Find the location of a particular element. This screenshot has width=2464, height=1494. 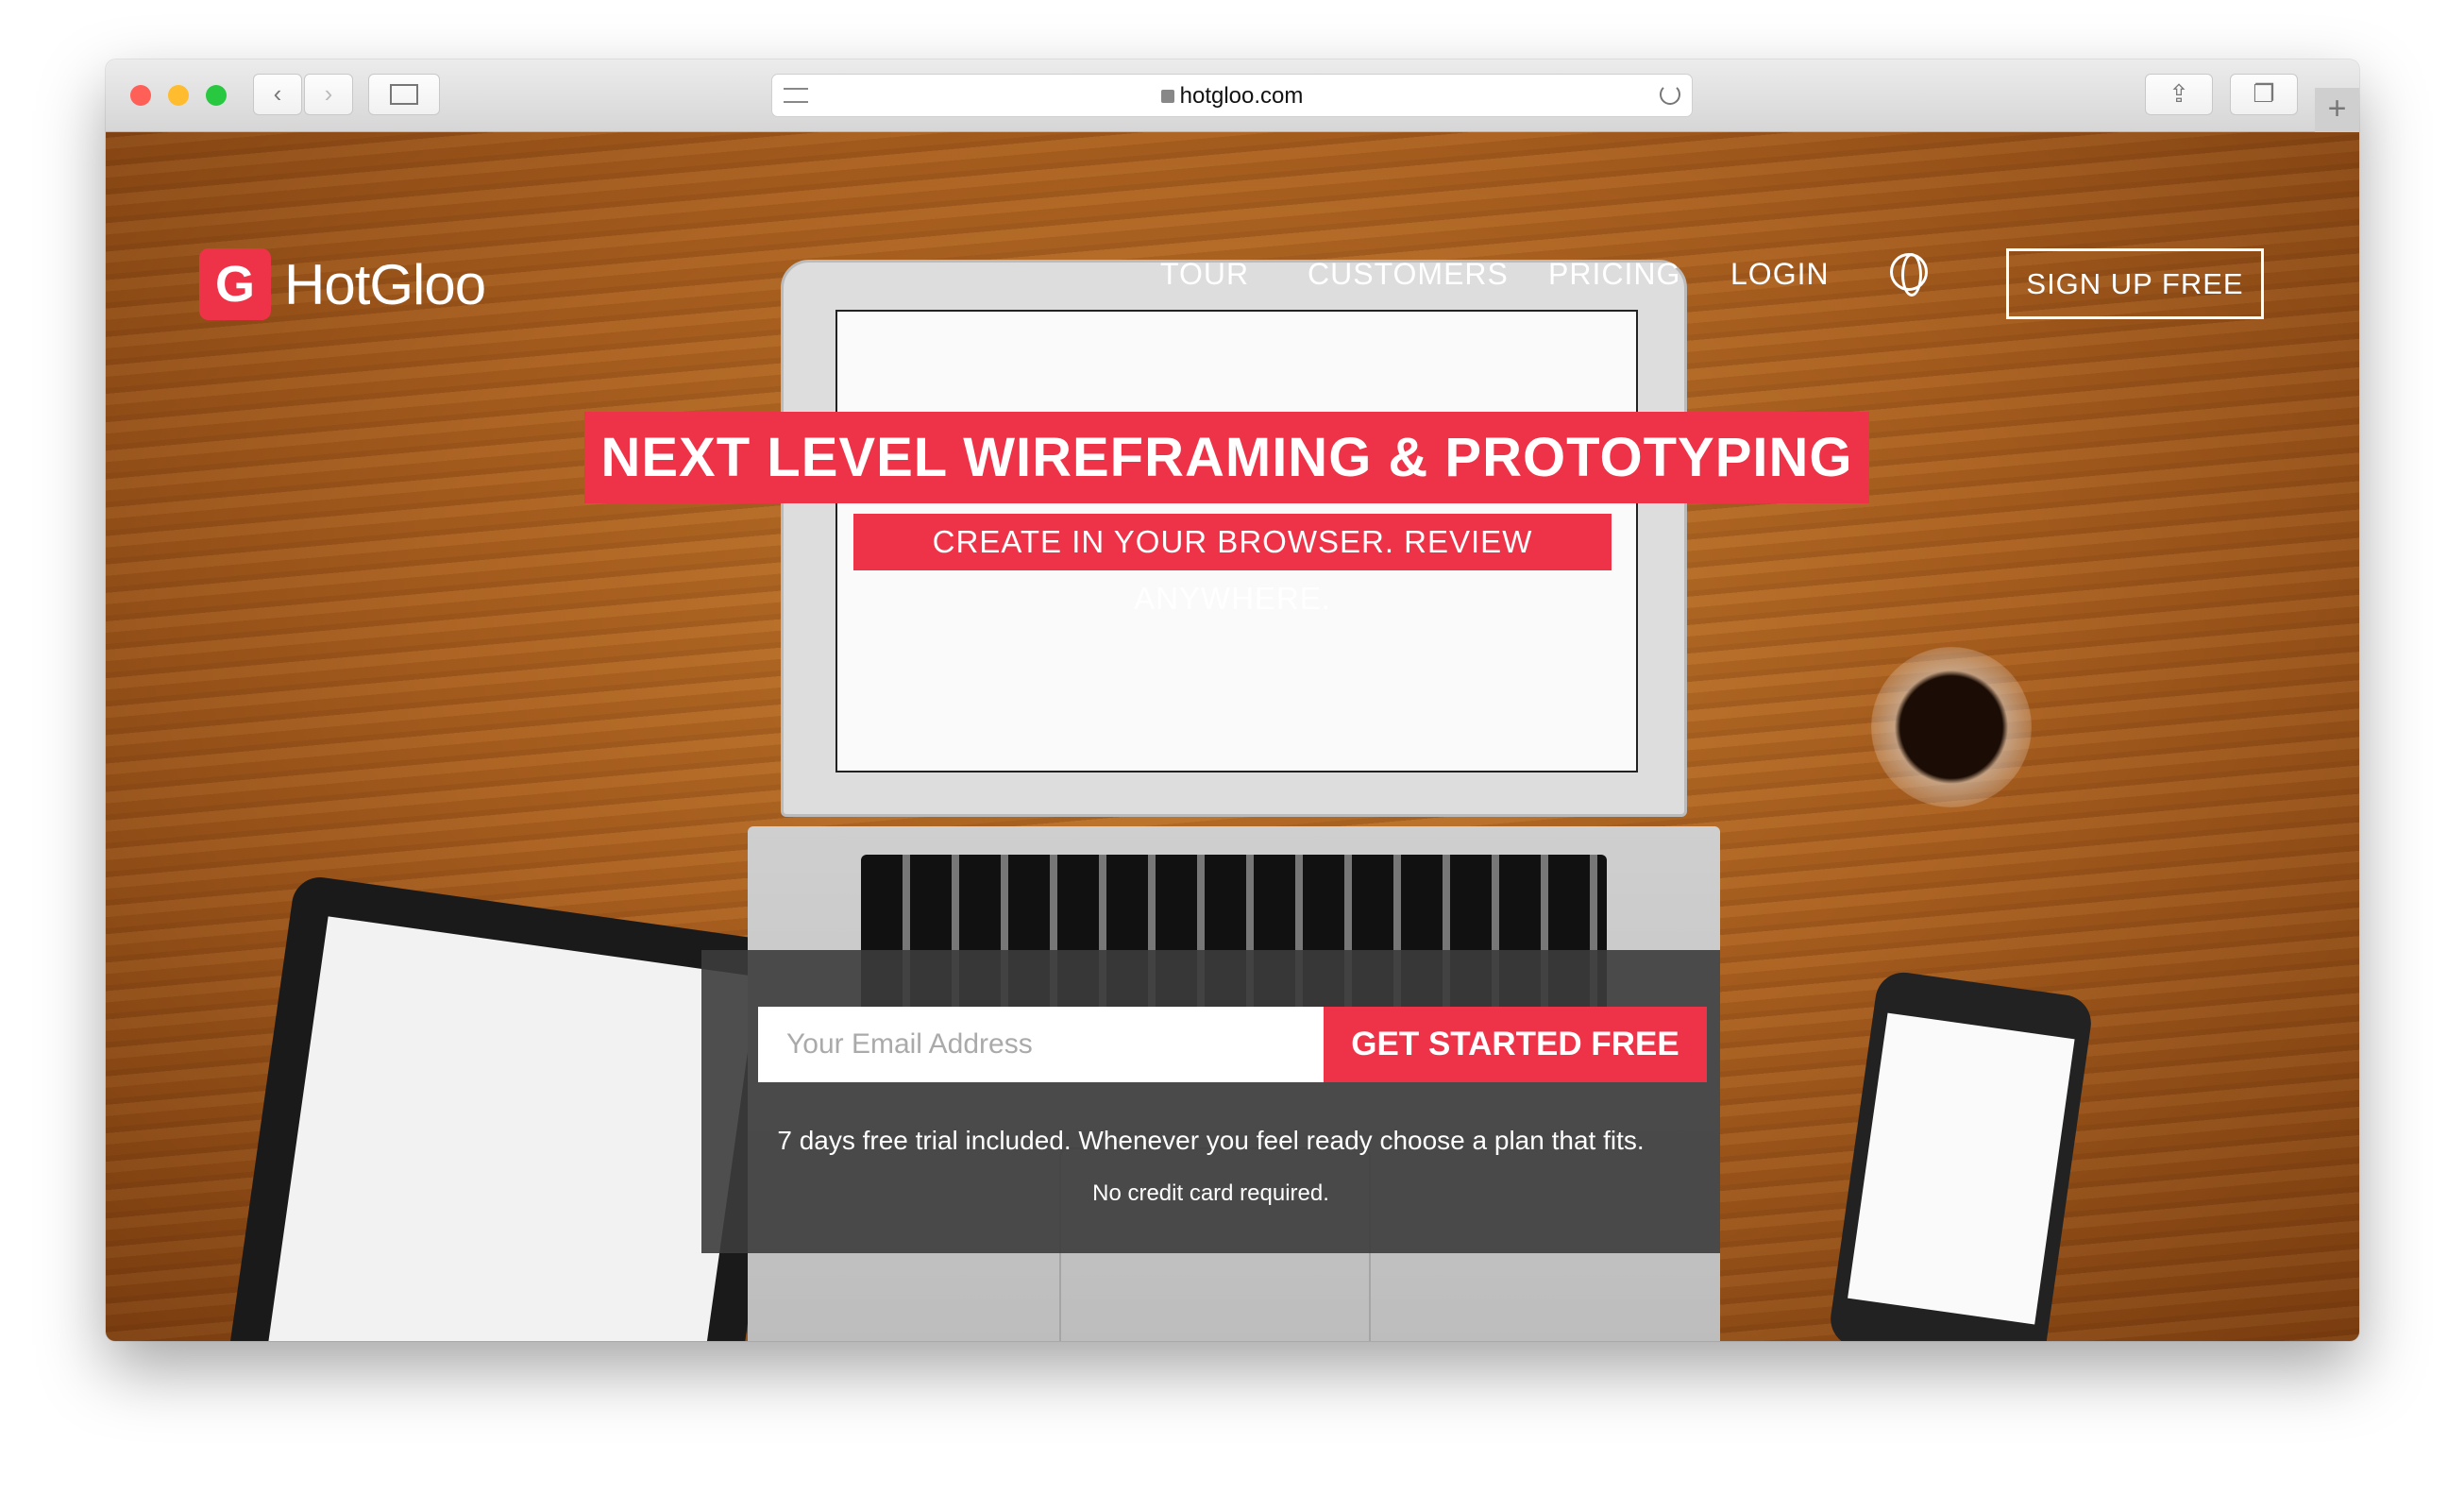

chevron-right-icon: › is located at coordinates (328, 94).